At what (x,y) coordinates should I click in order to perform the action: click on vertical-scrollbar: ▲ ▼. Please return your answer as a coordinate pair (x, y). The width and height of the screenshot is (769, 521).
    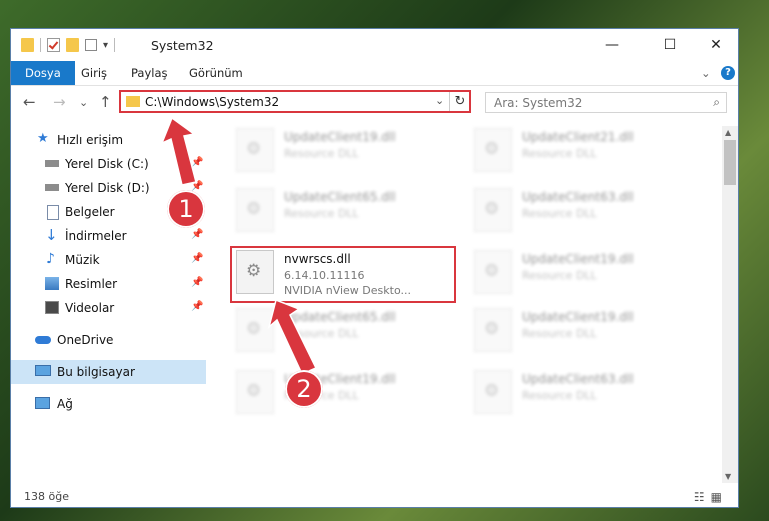
    Looking at the image, I should click on (730, 304).